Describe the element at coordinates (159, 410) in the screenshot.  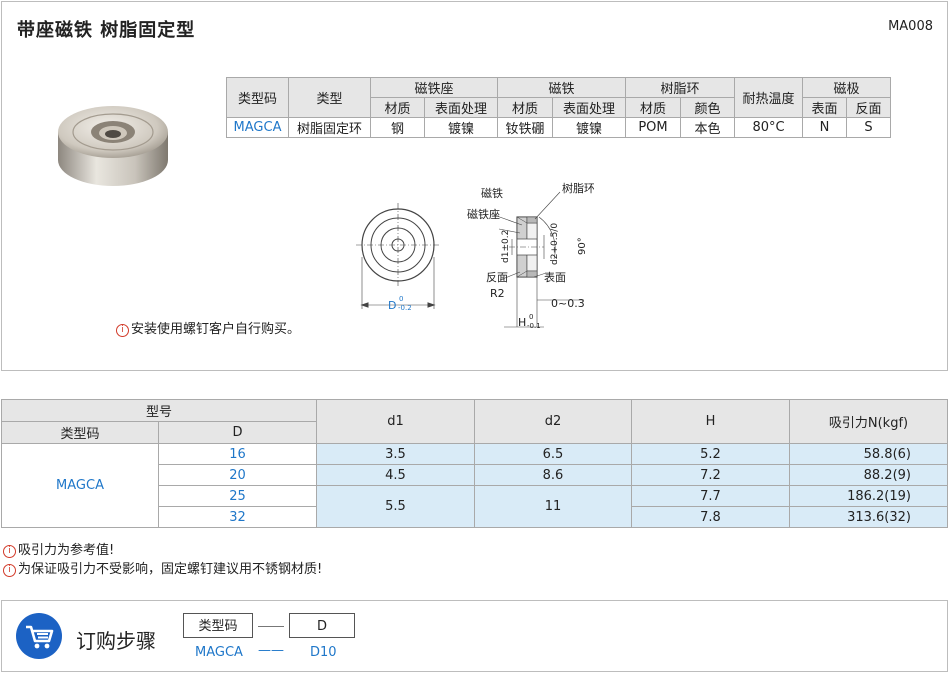
I see `dim-header-model: 型号` at that location.